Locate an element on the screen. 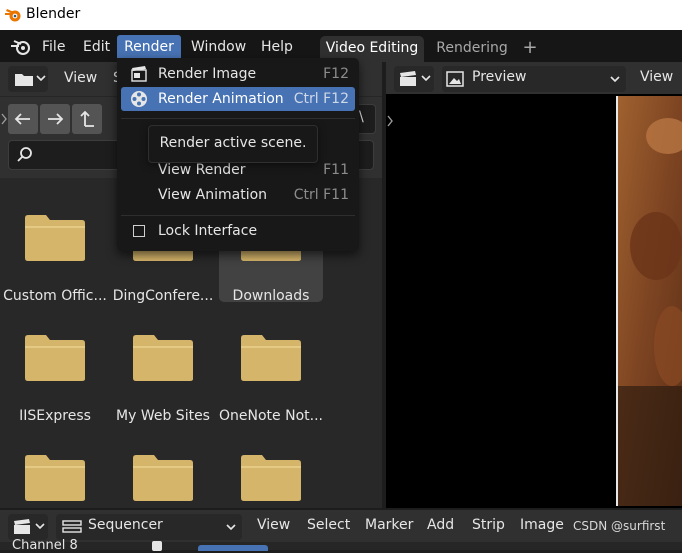 The width and height of the screenshot is (682, 553). filename-search-field is located at coordinates (64, 155).